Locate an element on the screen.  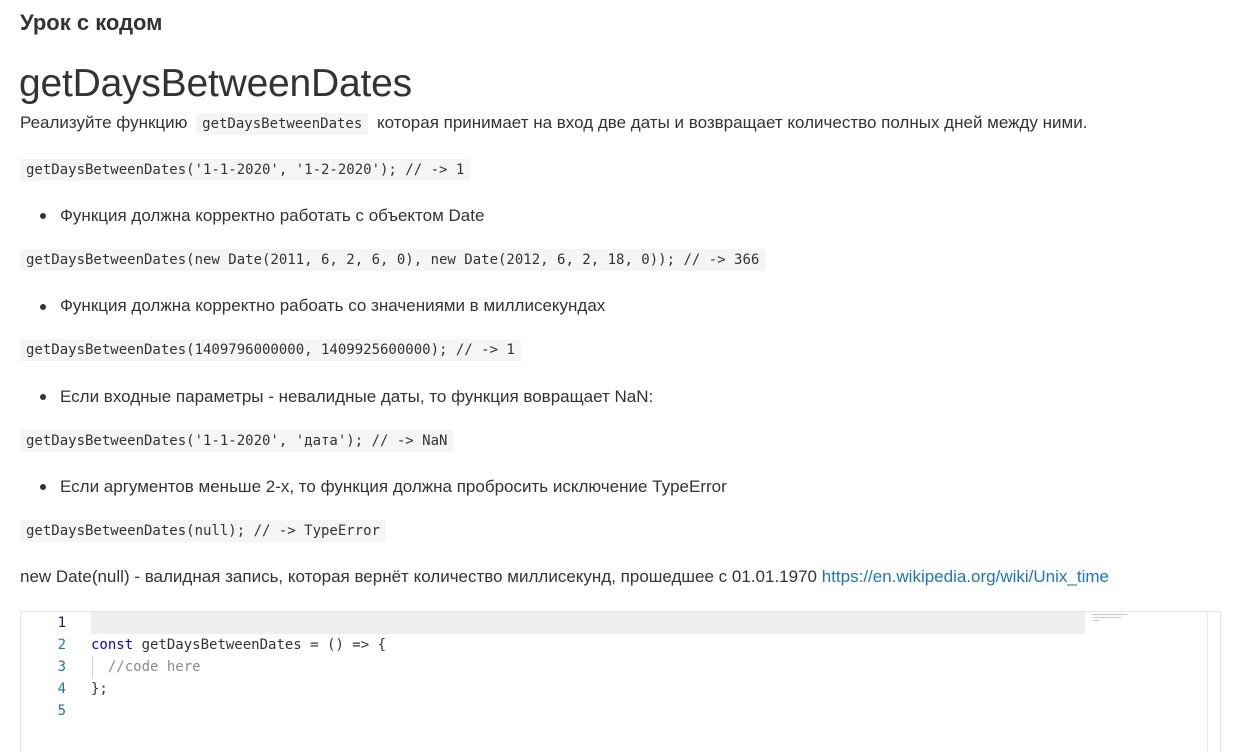
code-line-4: }; is located at coordinates (99, 689).